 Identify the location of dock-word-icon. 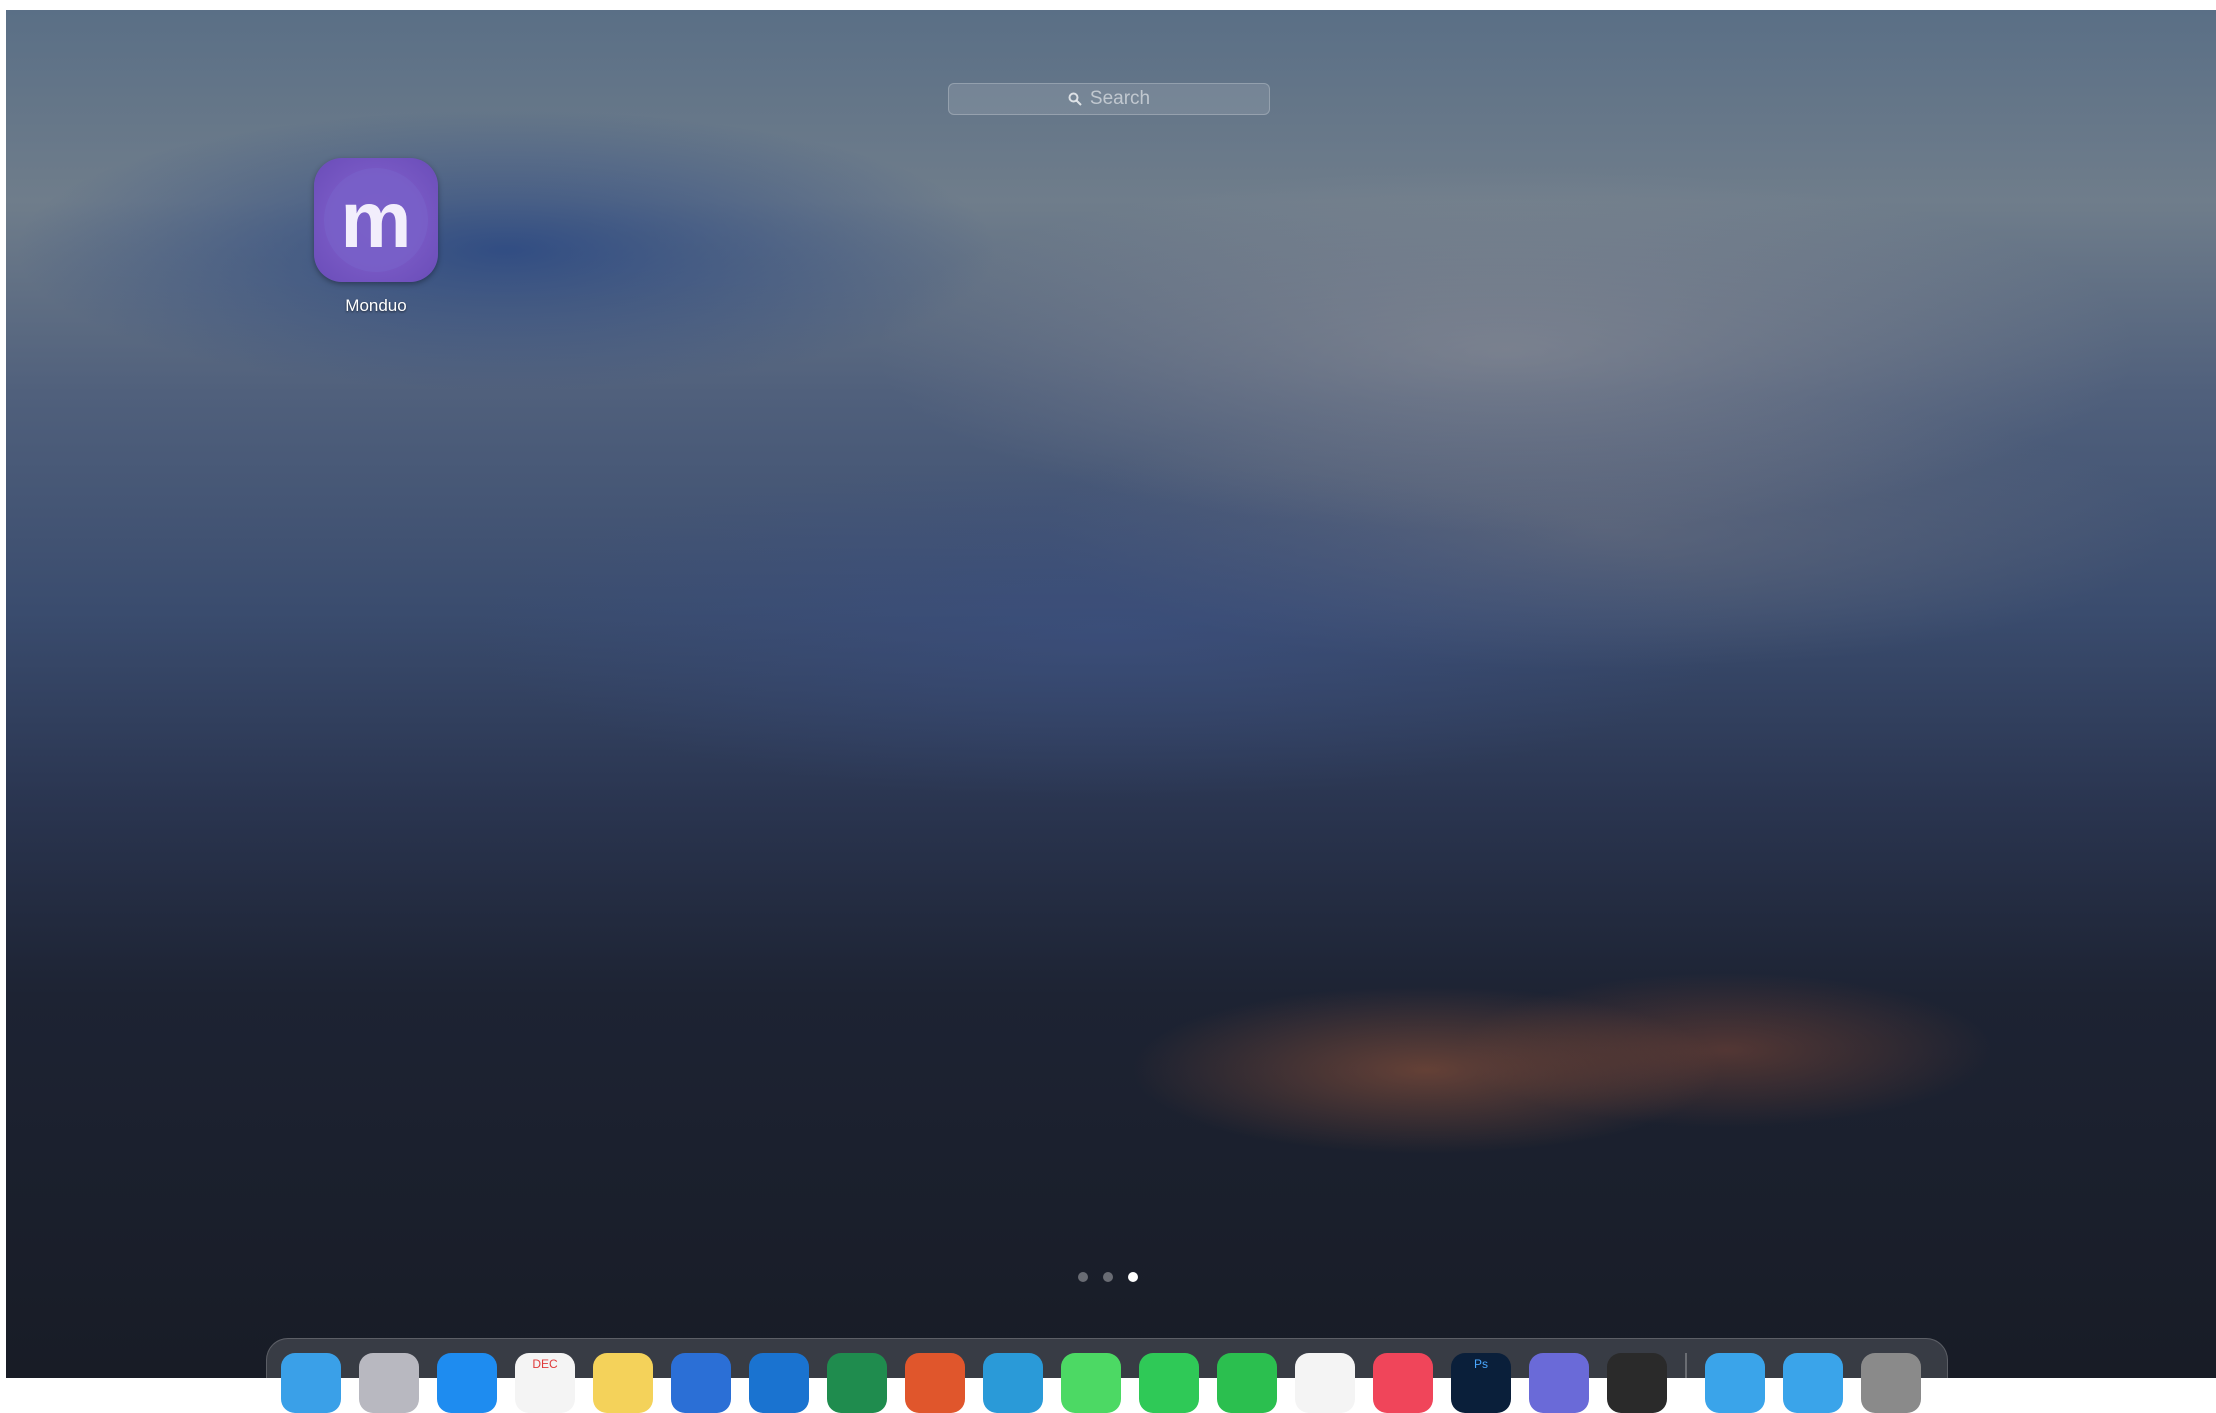
(701, 1383).